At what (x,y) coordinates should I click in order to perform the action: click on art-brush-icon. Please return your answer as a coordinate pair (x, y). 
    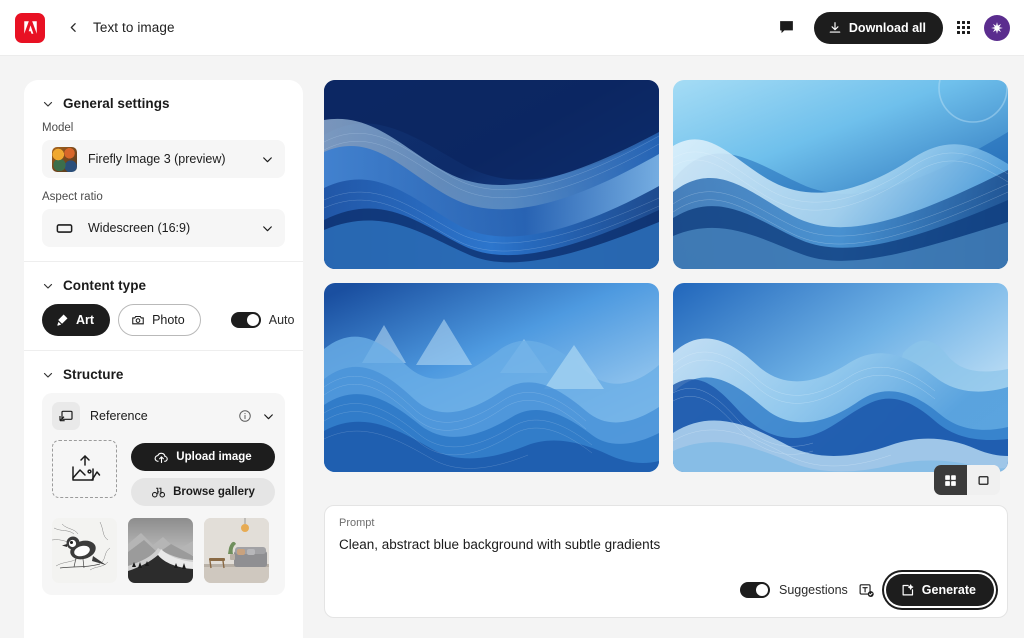
    Looking at the image, I should click on (62, 320).